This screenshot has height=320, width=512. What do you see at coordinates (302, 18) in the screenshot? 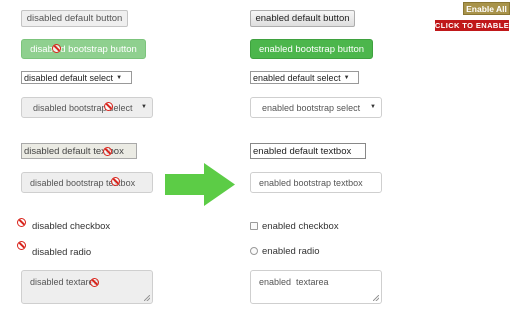
I see `enabled-default-button: enabled default button` at bounding box center [302, 18].